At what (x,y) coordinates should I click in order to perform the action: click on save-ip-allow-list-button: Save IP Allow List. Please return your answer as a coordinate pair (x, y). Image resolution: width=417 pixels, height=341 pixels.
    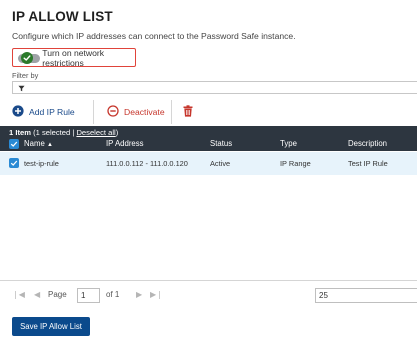
    Looking at the image, I should click on (51, 326).